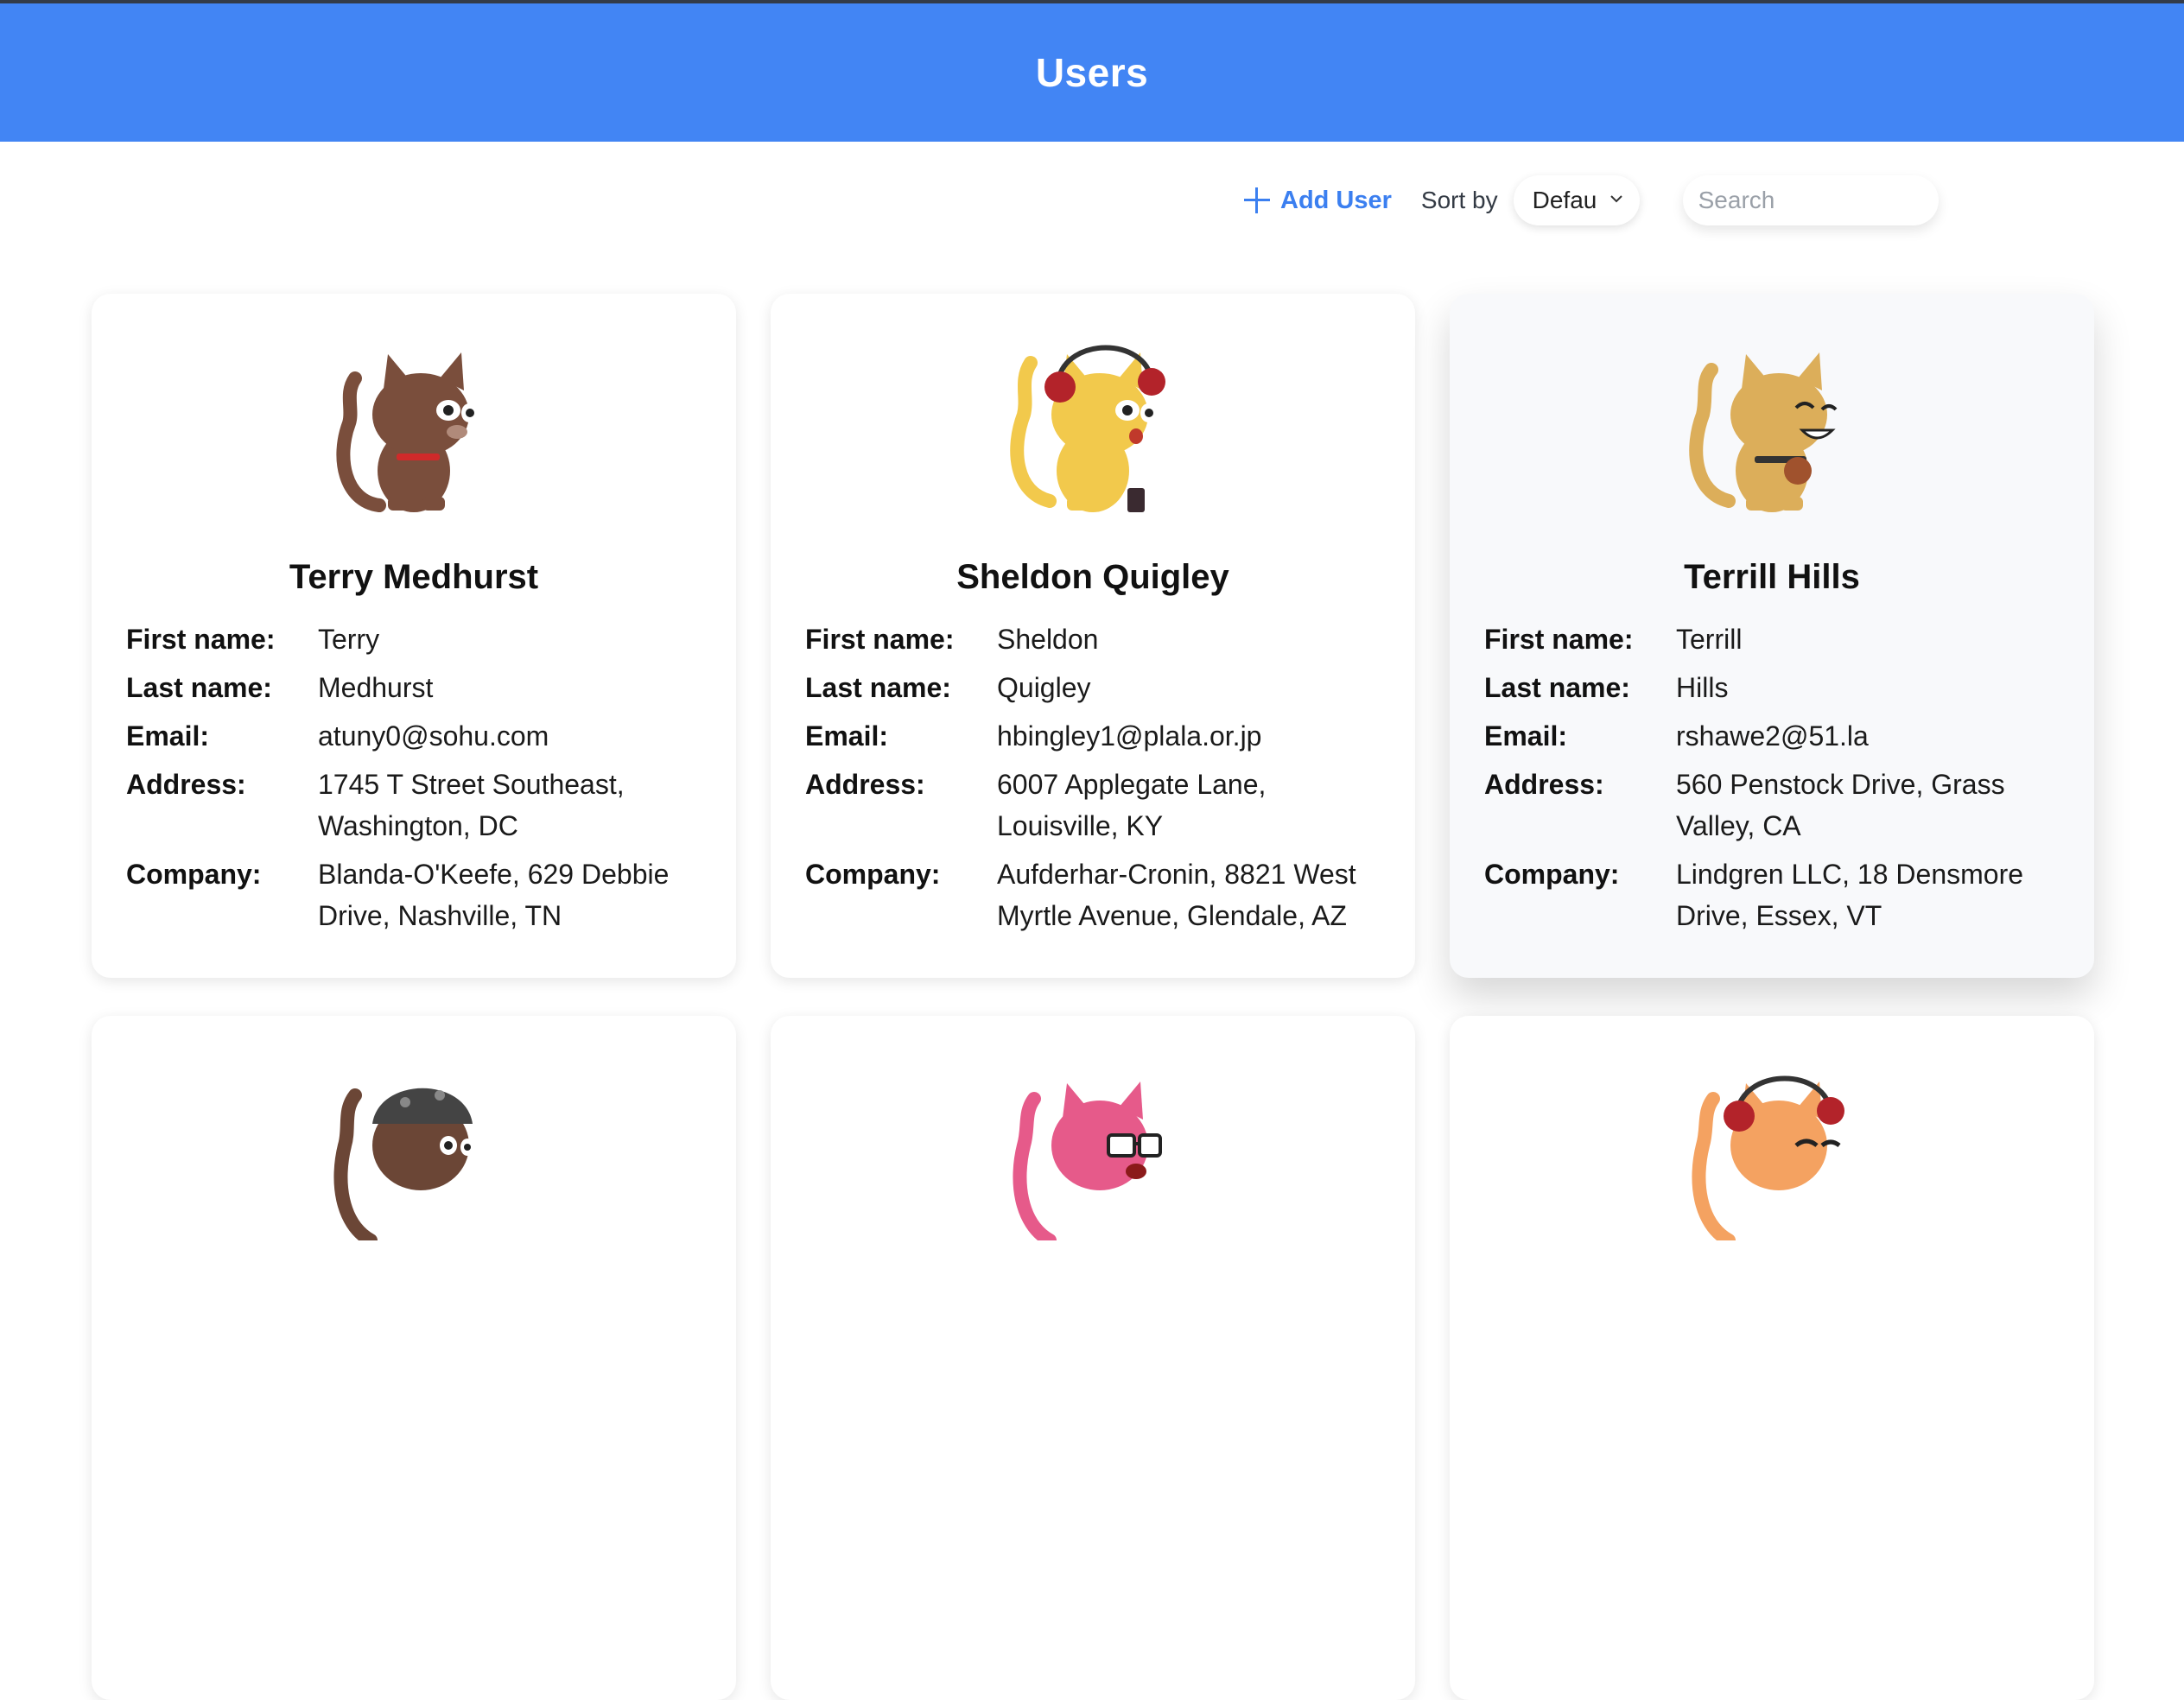 This screenshot has height=1700, width=2184. Describe the element at coordinates (1774, 639) in the screenshot. I see `first-name-row: First name: Terrill` at that location.